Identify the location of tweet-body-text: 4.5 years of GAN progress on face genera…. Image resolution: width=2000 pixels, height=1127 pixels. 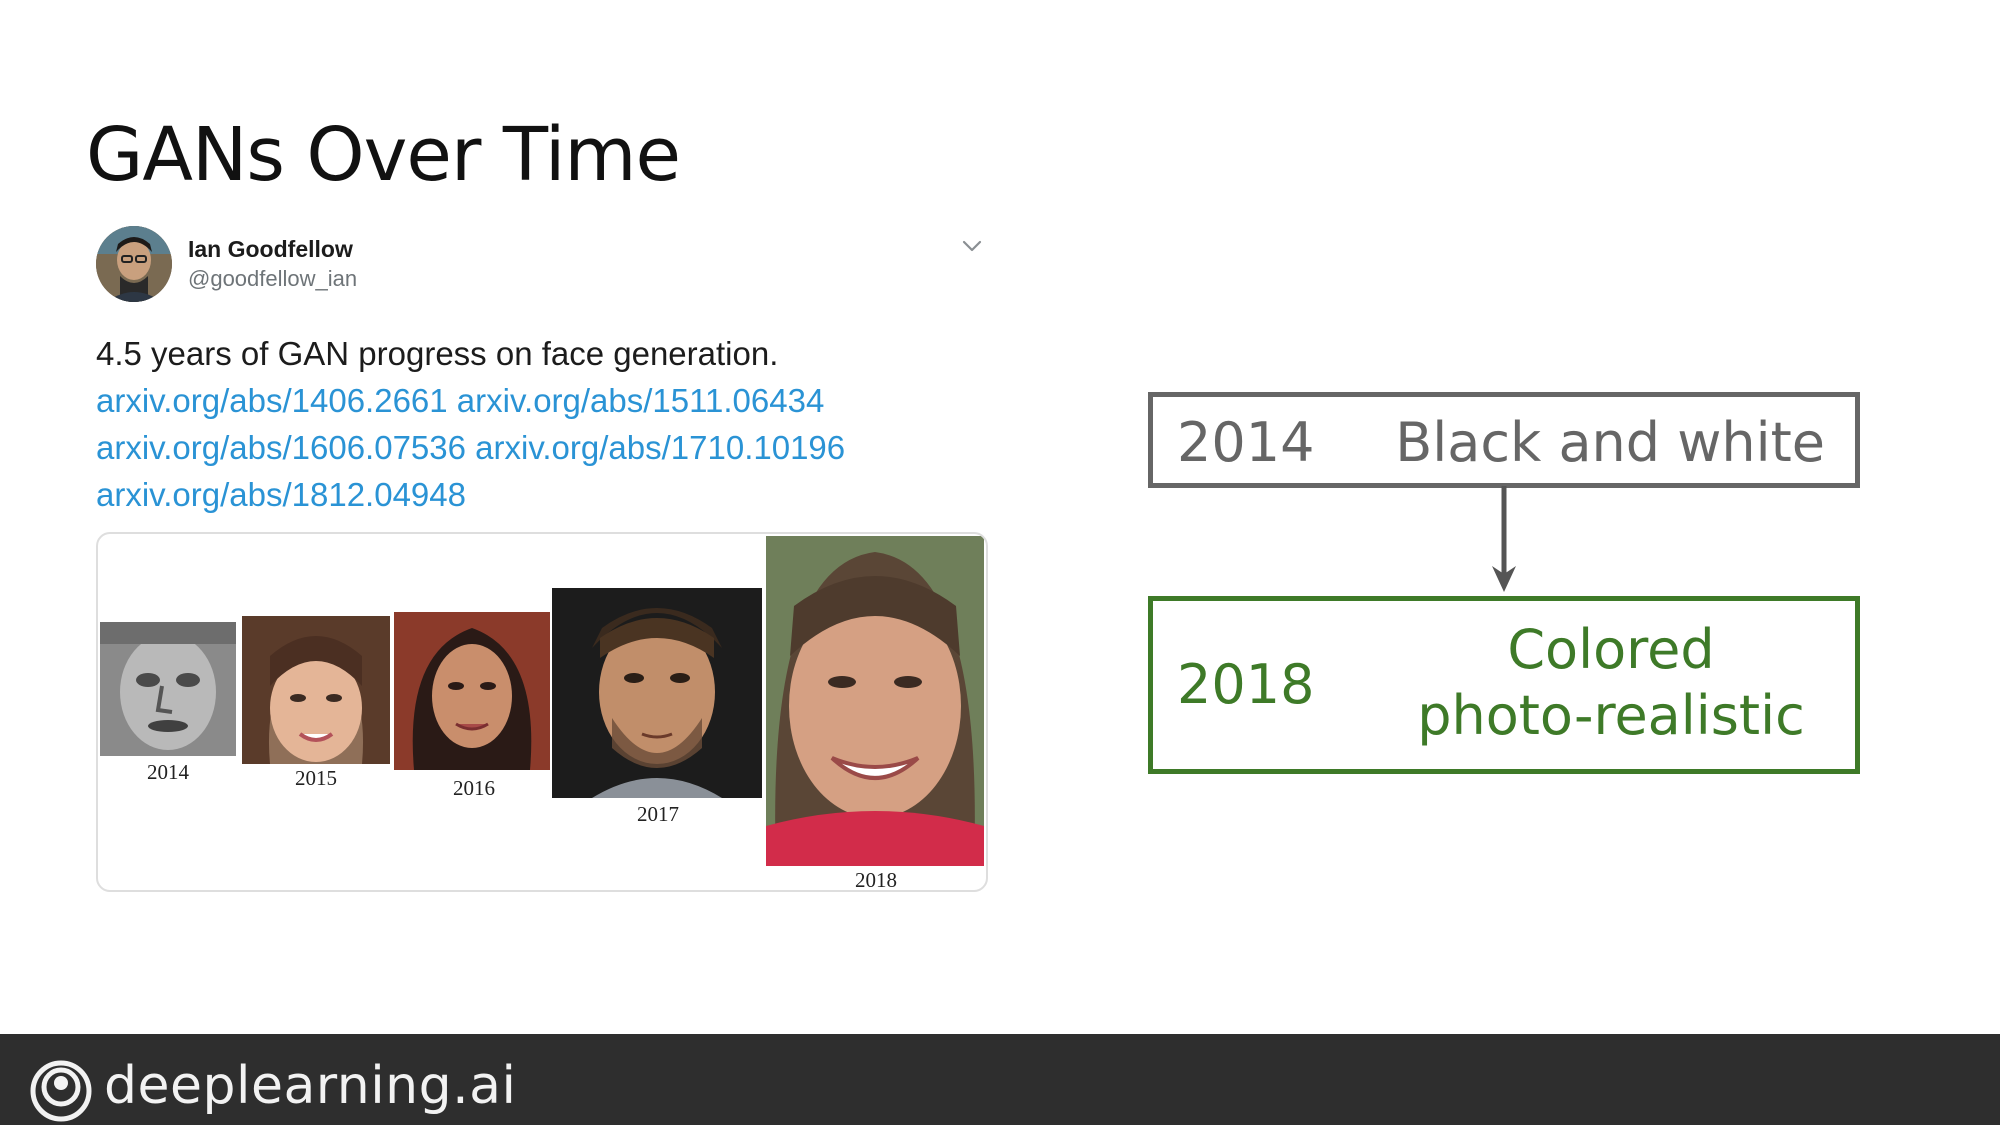
(437, 353).